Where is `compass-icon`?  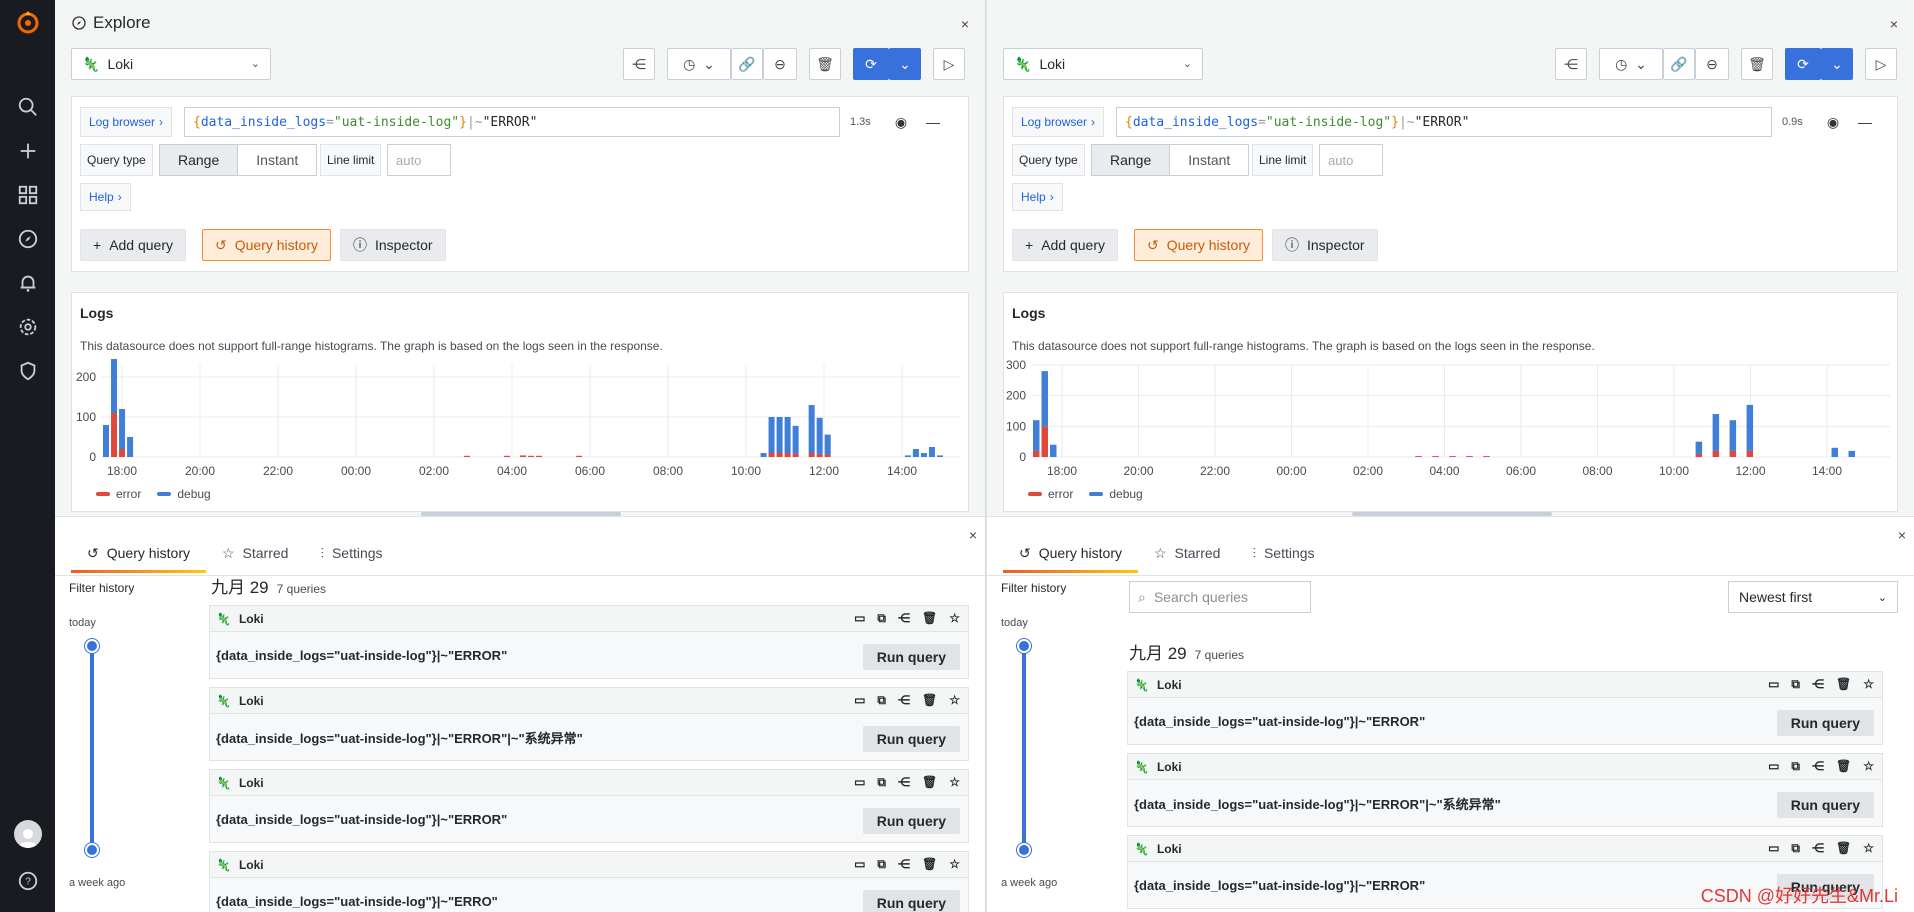
compass-icon is located at coordinates (28, 239).